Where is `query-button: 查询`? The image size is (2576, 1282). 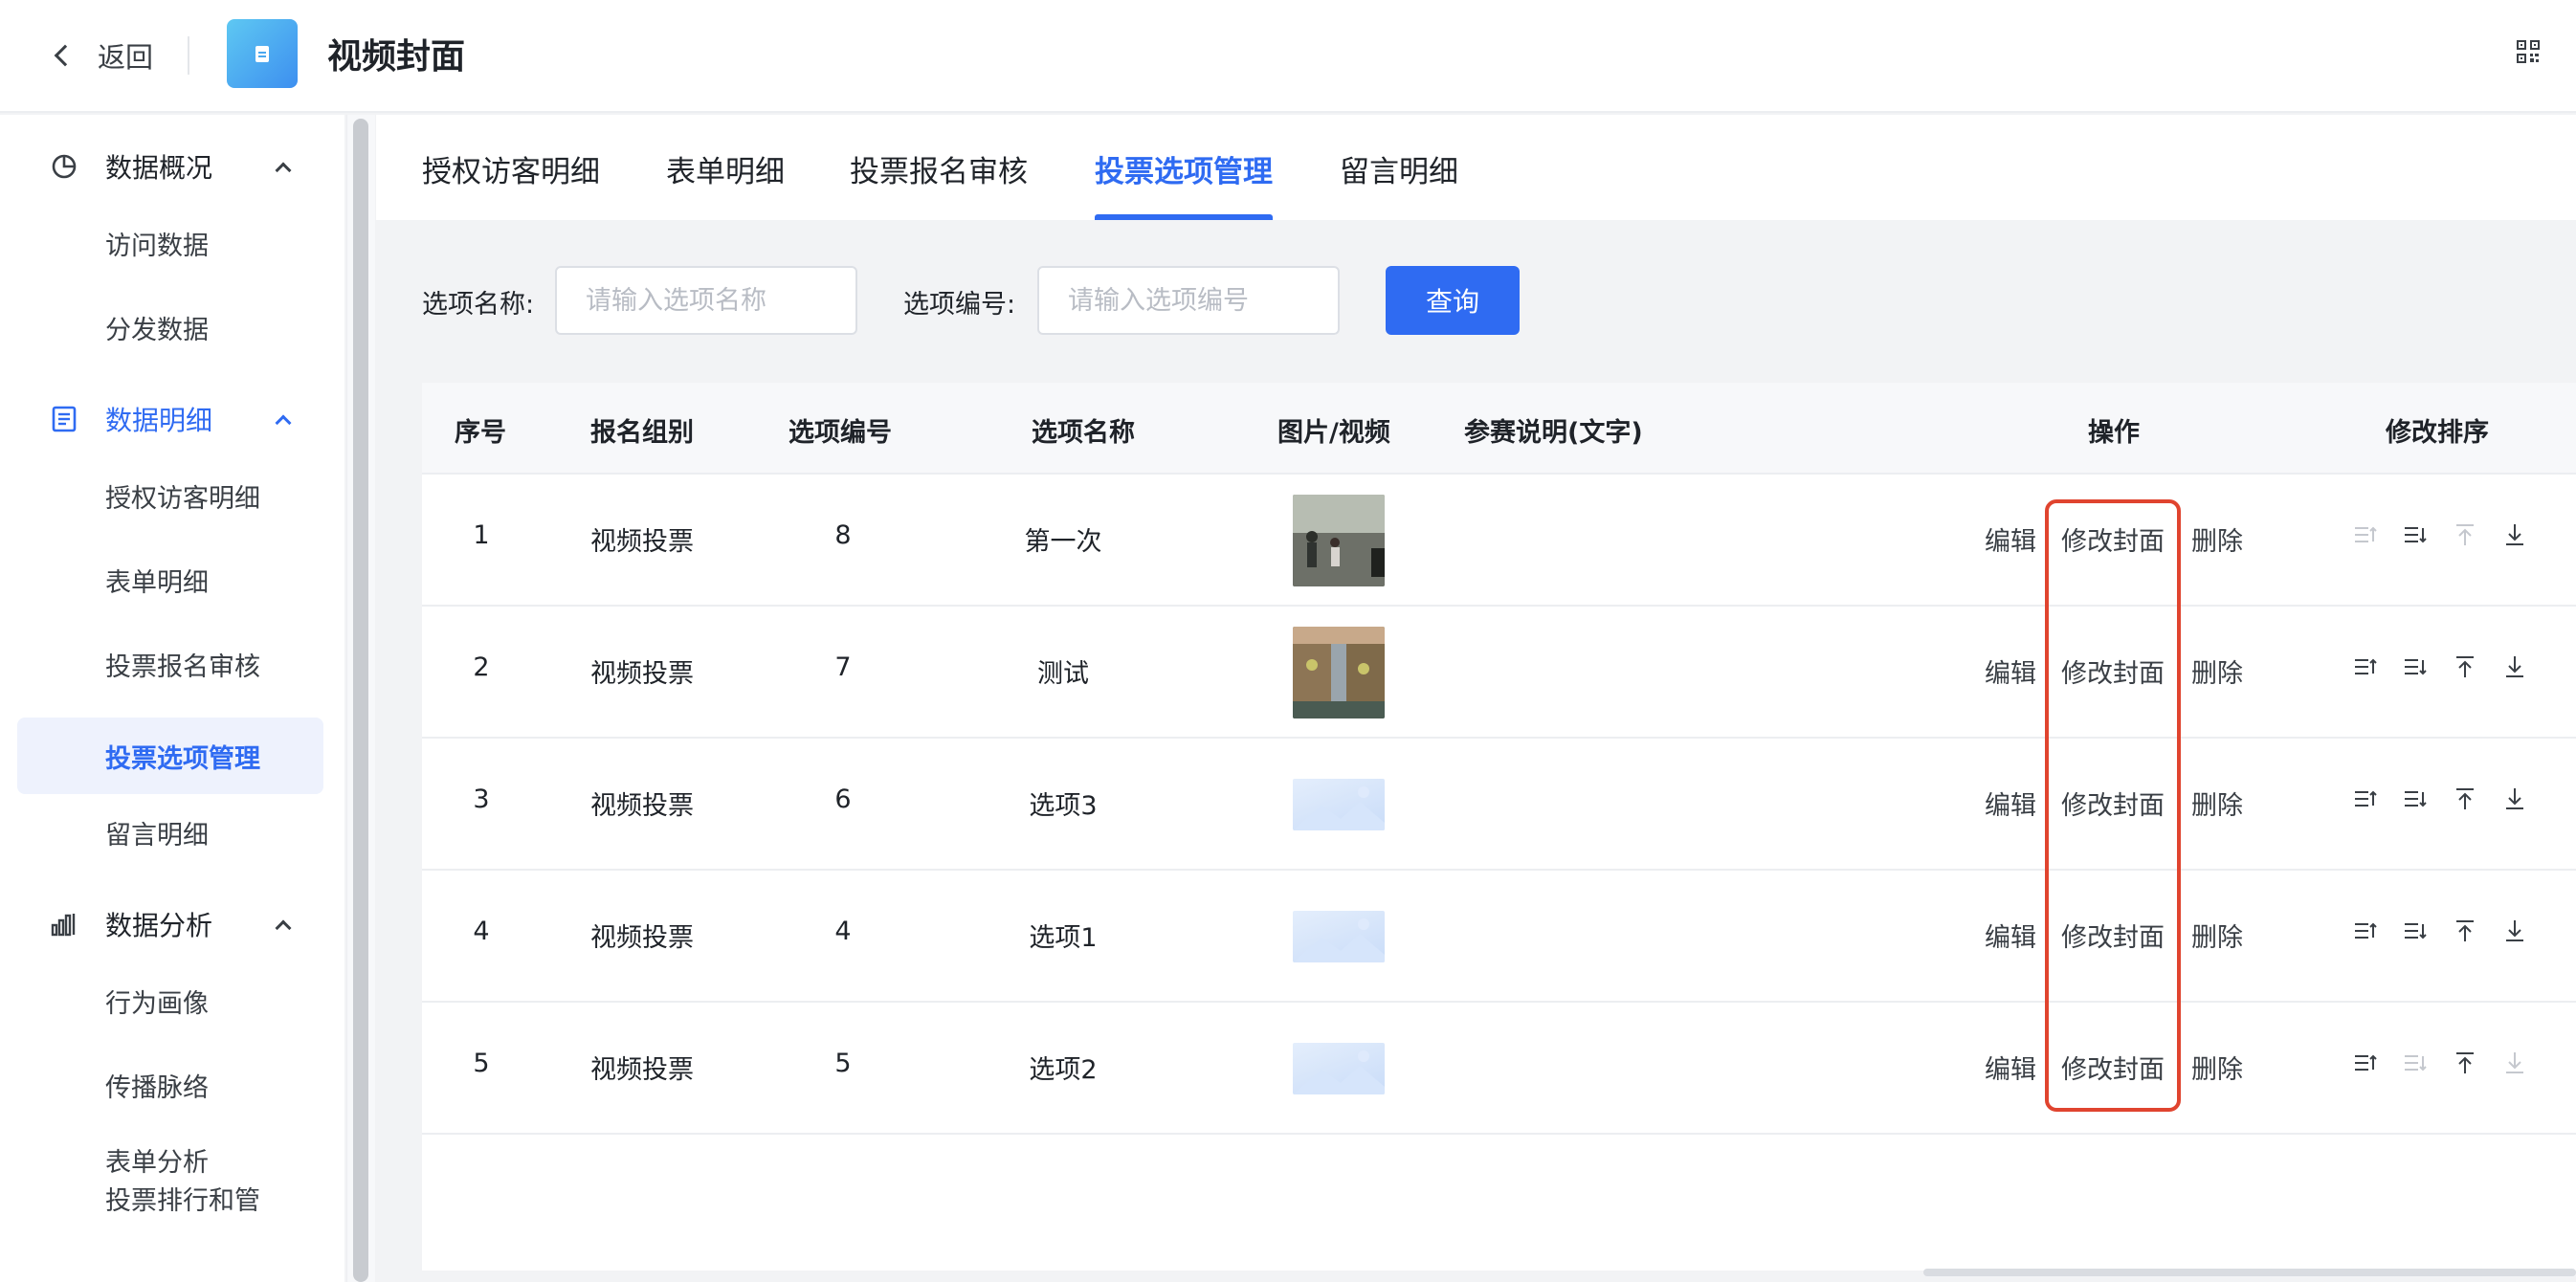
query-button: 查询 is located at coordinates (1453, 301).